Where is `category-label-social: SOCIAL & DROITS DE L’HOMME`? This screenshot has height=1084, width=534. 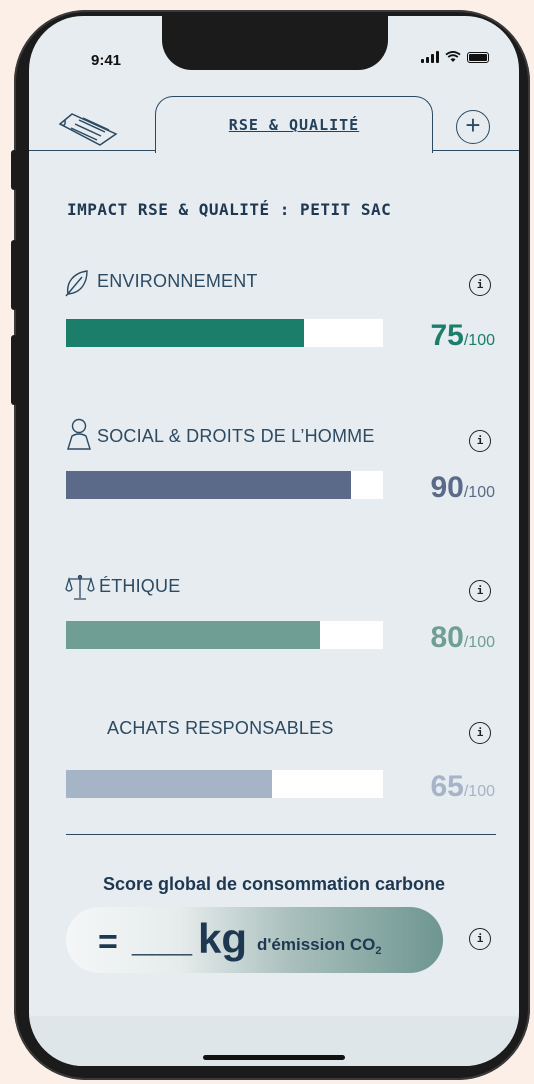 category-label-social: SOCIAL & DROITS DE L’HOMME is located at coordinates (236, 436).